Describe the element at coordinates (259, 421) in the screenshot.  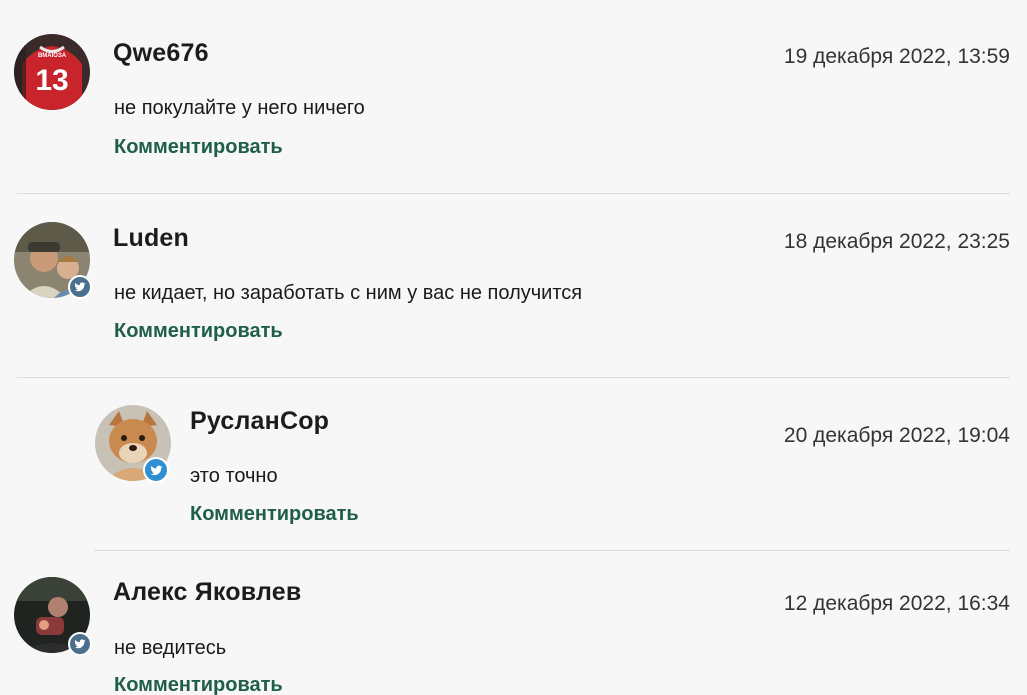
I see `comment-author: РусланСор` at that location.